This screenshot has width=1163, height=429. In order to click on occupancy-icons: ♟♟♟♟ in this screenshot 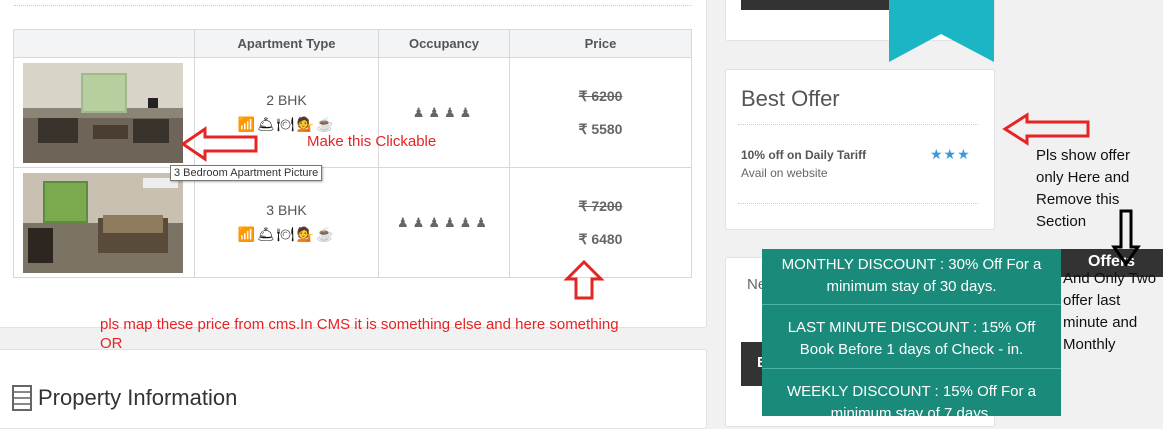, I will do `click(444, 112)`.